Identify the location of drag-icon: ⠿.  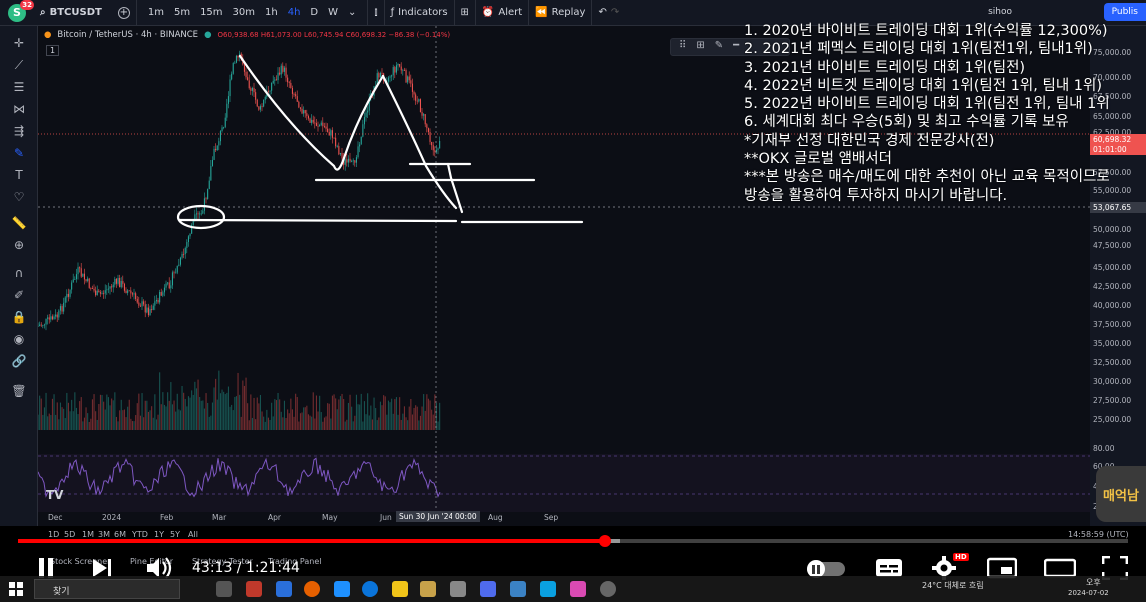
(682, 47).